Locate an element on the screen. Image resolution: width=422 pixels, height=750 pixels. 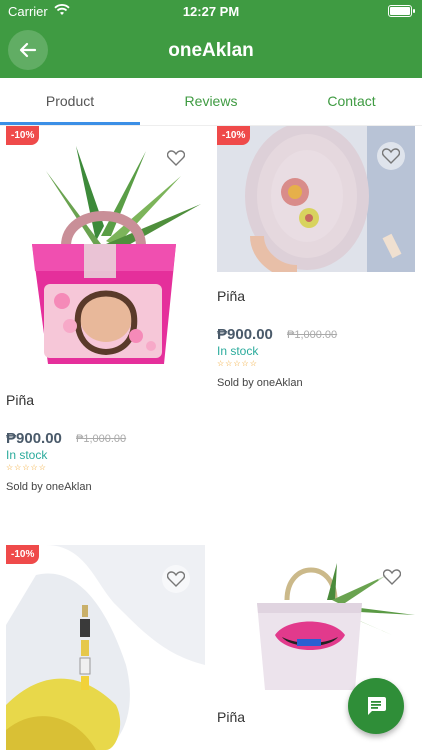
chat-button is located at coordinates (376, 706).